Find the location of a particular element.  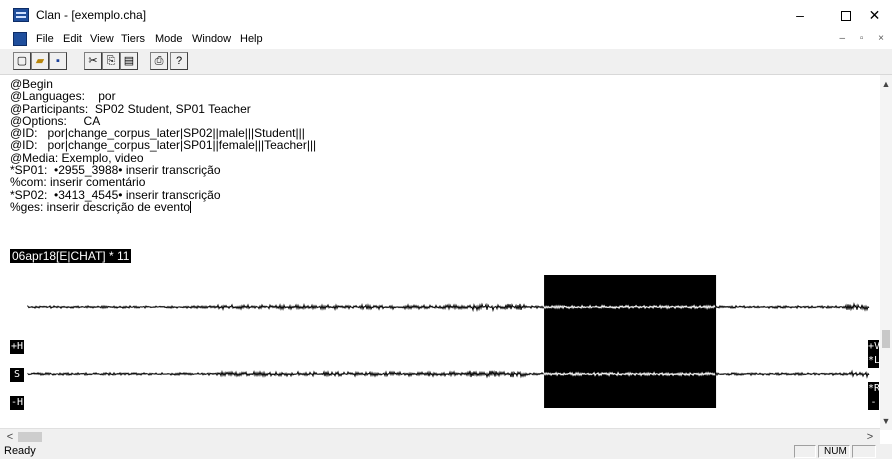

menu-window: Window is located at coordinates (211, 39).